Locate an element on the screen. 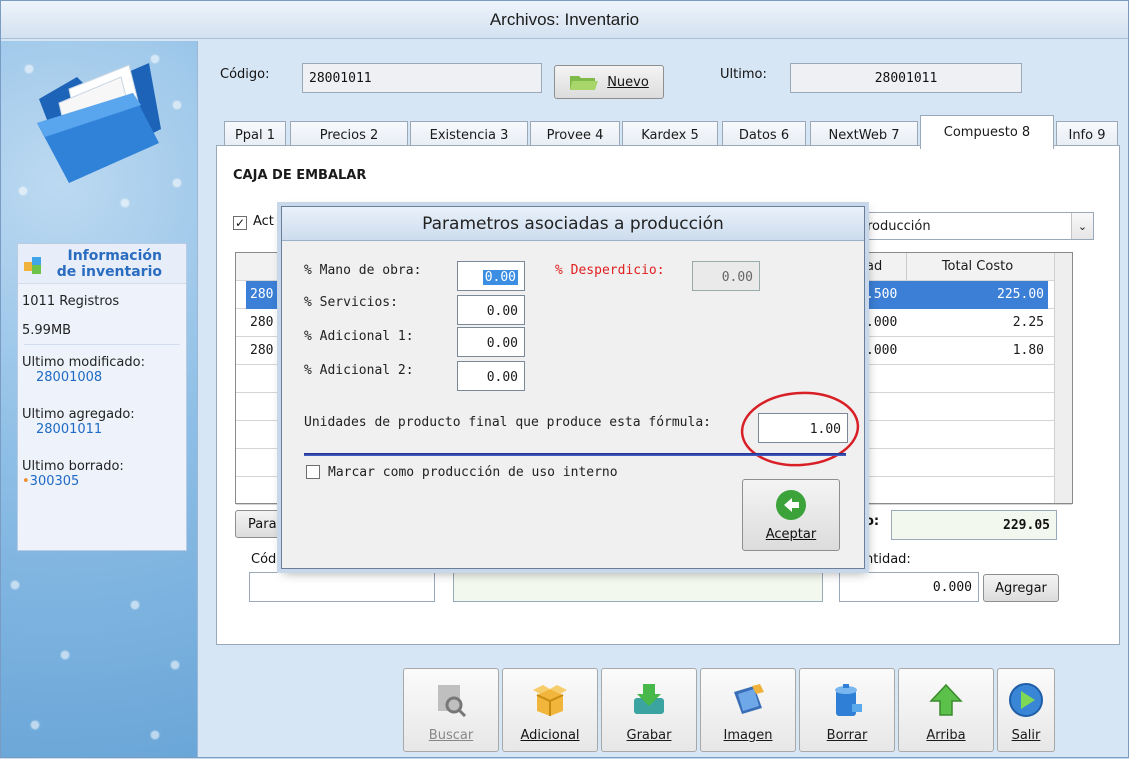 The height and width of the screenshot is (759, 1129). delete-button: Borrar is located at coordinates (847, 710).